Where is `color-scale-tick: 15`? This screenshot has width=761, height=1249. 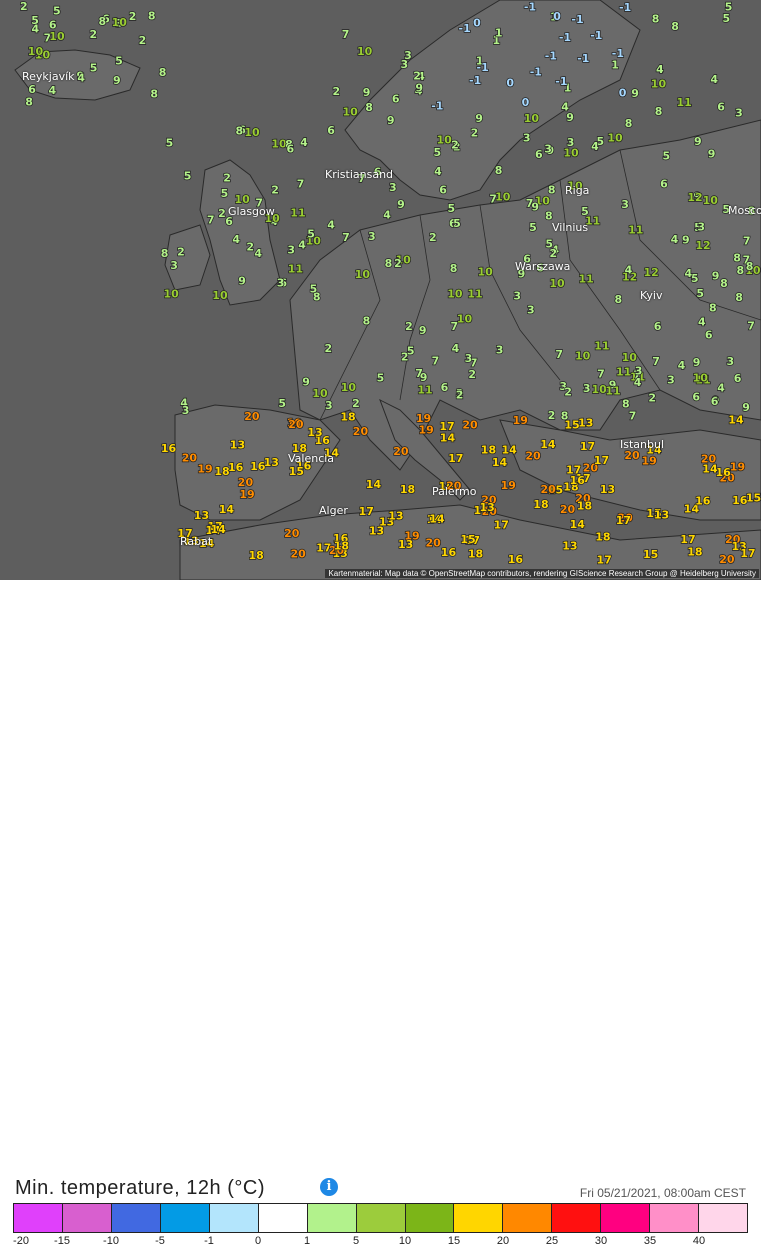 color-scale-tick: 15 is located at coordinates (454, 1241).